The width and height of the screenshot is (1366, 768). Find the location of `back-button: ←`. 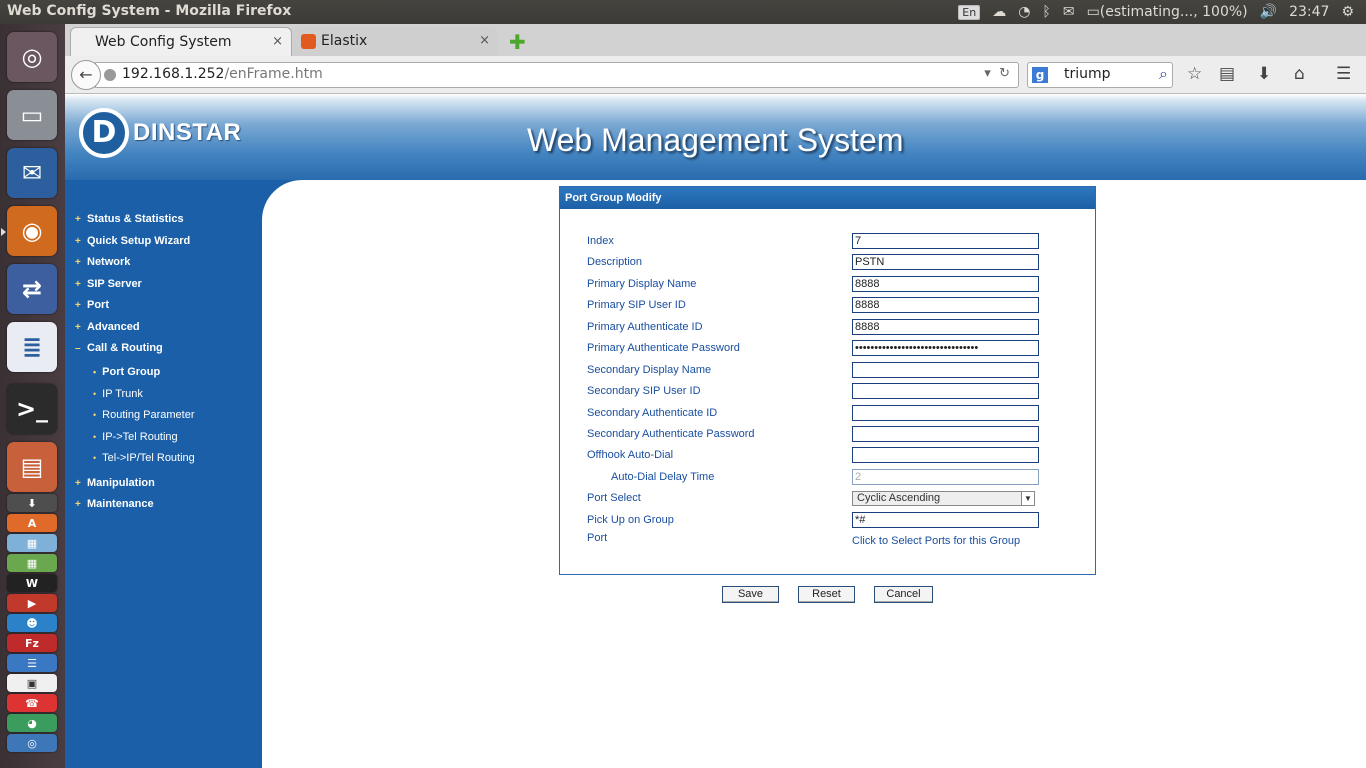

back-button: ← is located at coordinates (86, 75).